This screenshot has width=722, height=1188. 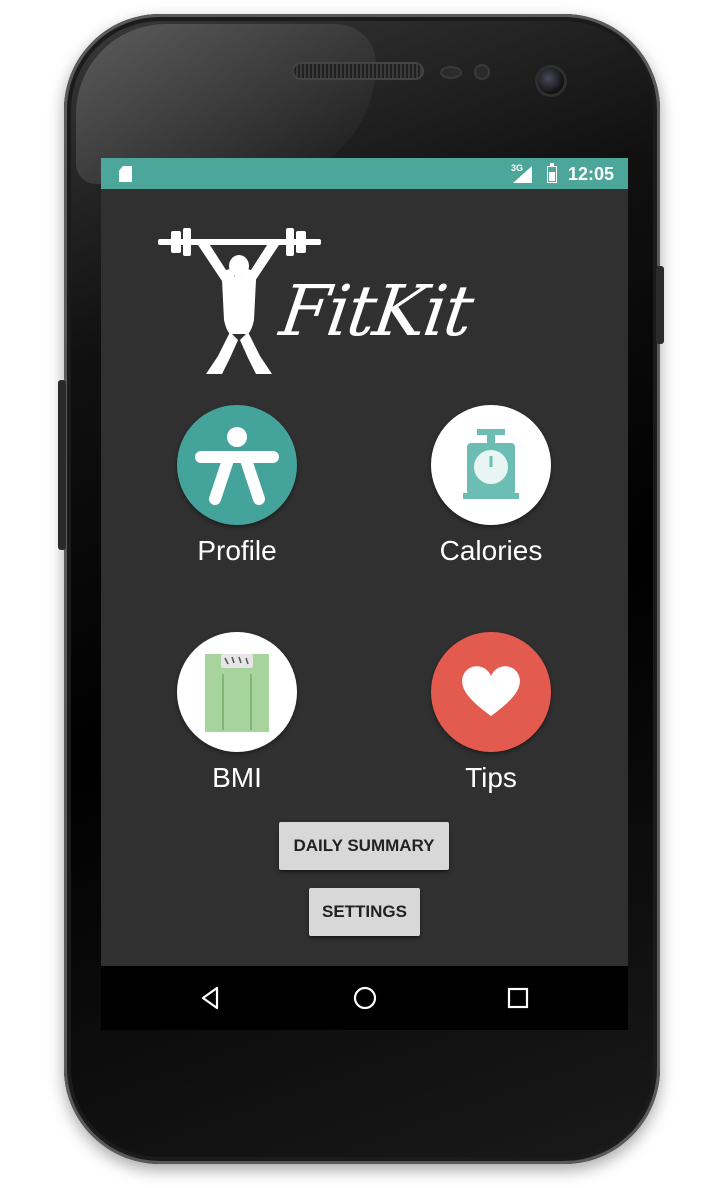 I want to click on heart-icon, so click(x=491, y=691).